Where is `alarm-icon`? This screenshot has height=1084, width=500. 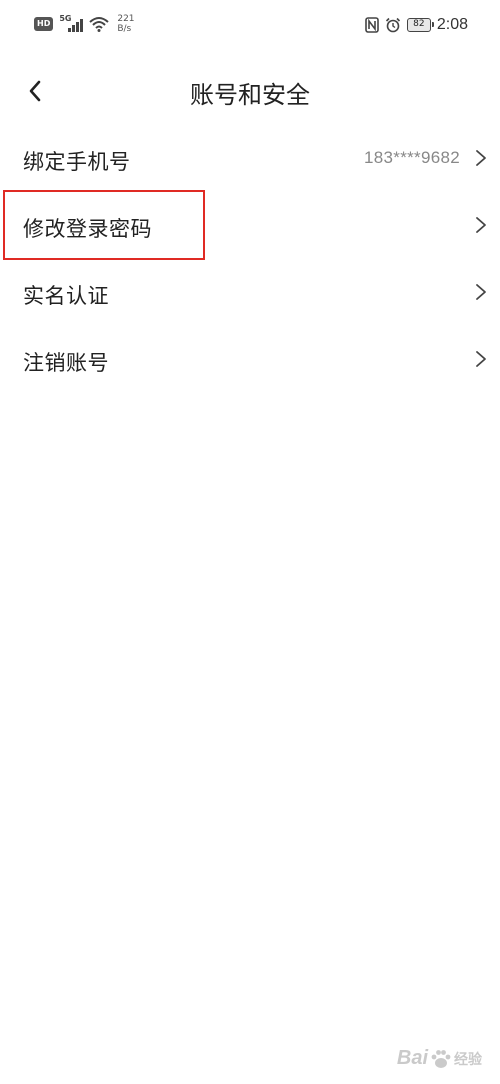
alarm-icon is located at coordinates (392, 25).